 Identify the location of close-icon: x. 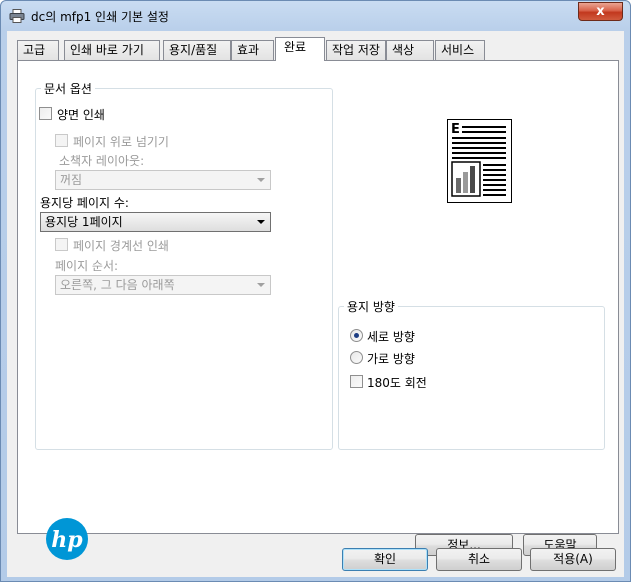
(600, 11).